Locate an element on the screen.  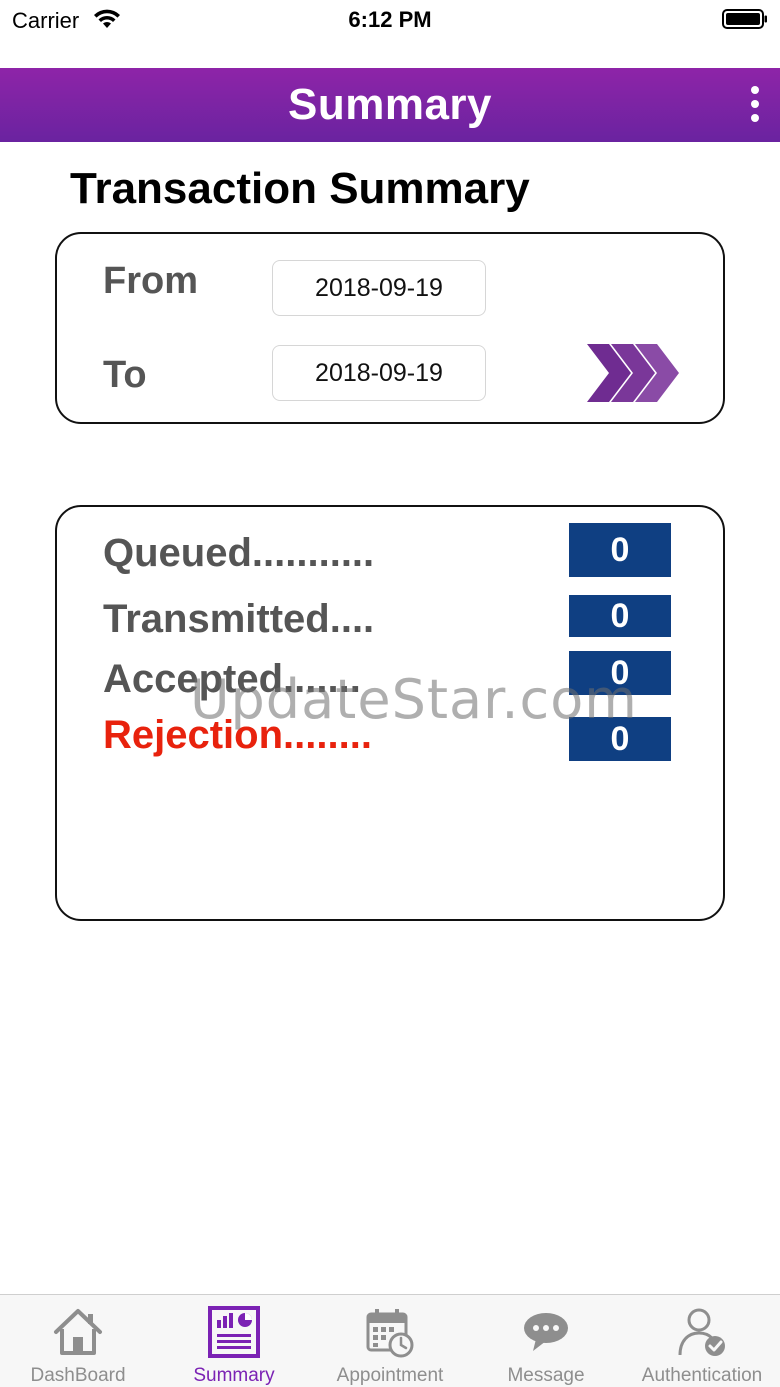
tab-dashboard-label: DashBoard is located at coordinates (78, 1375).